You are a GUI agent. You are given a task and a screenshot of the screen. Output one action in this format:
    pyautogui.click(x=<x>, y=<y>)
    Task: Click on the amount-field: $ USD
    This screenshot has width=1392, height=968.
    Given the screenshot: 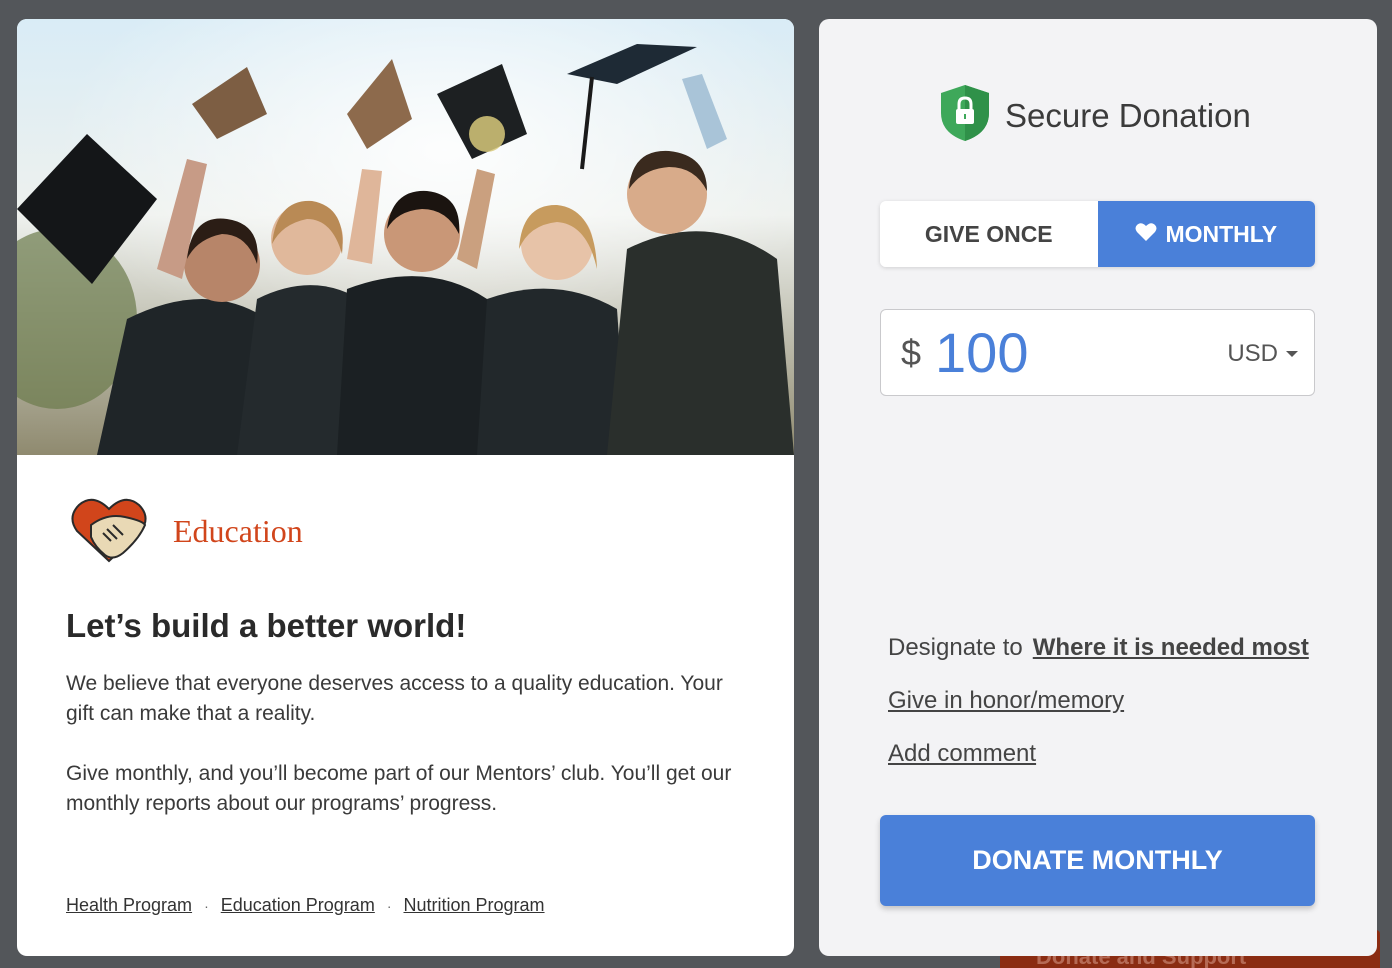 What is the action you would take?
    pyautogui.click(x=1097, y=352)
    